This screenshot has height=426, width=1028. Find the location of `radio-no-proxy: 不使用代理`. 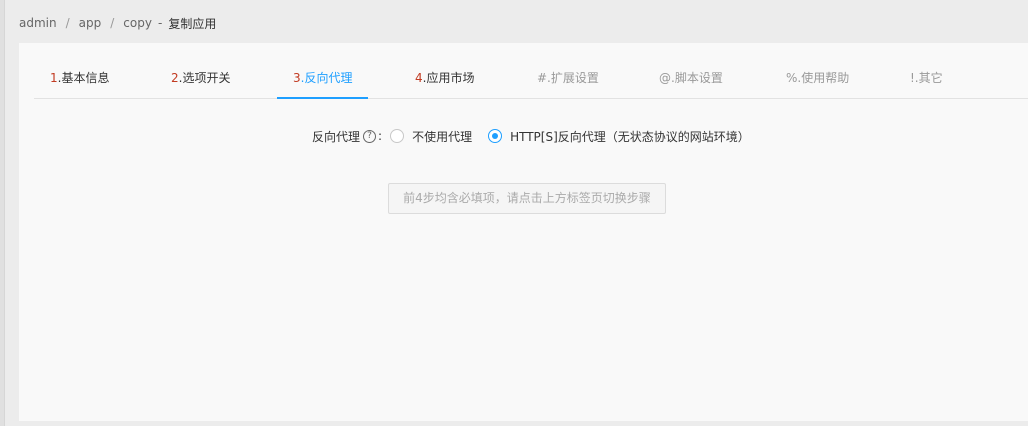

radio-no-proxy: 不使用代理 is located at coordinates (431, 136).